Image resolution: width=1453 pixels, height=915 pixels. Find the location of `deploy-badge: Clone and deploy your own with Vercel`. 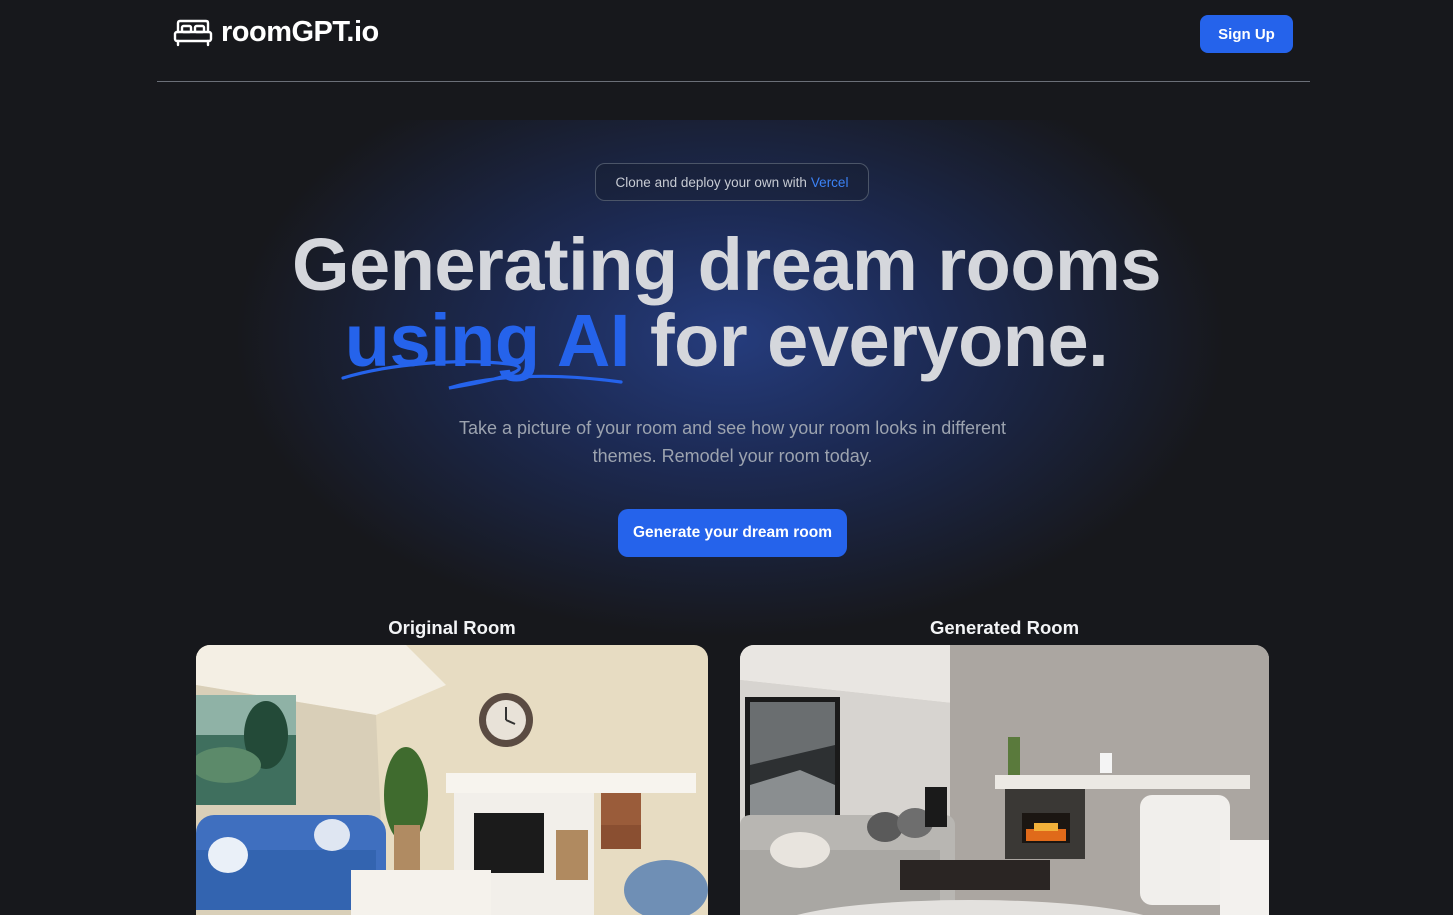

deploy-badge: Clone and deploy your own with Vercel is located at coordinates (732, 182).